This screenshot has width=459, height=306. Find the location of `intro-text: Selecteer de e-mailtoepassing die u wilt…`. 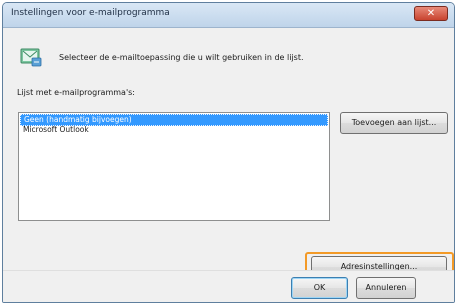

intro-text: Selecteer de e-mailtoepassing die u wilt… is located at coordinates (181, 57).